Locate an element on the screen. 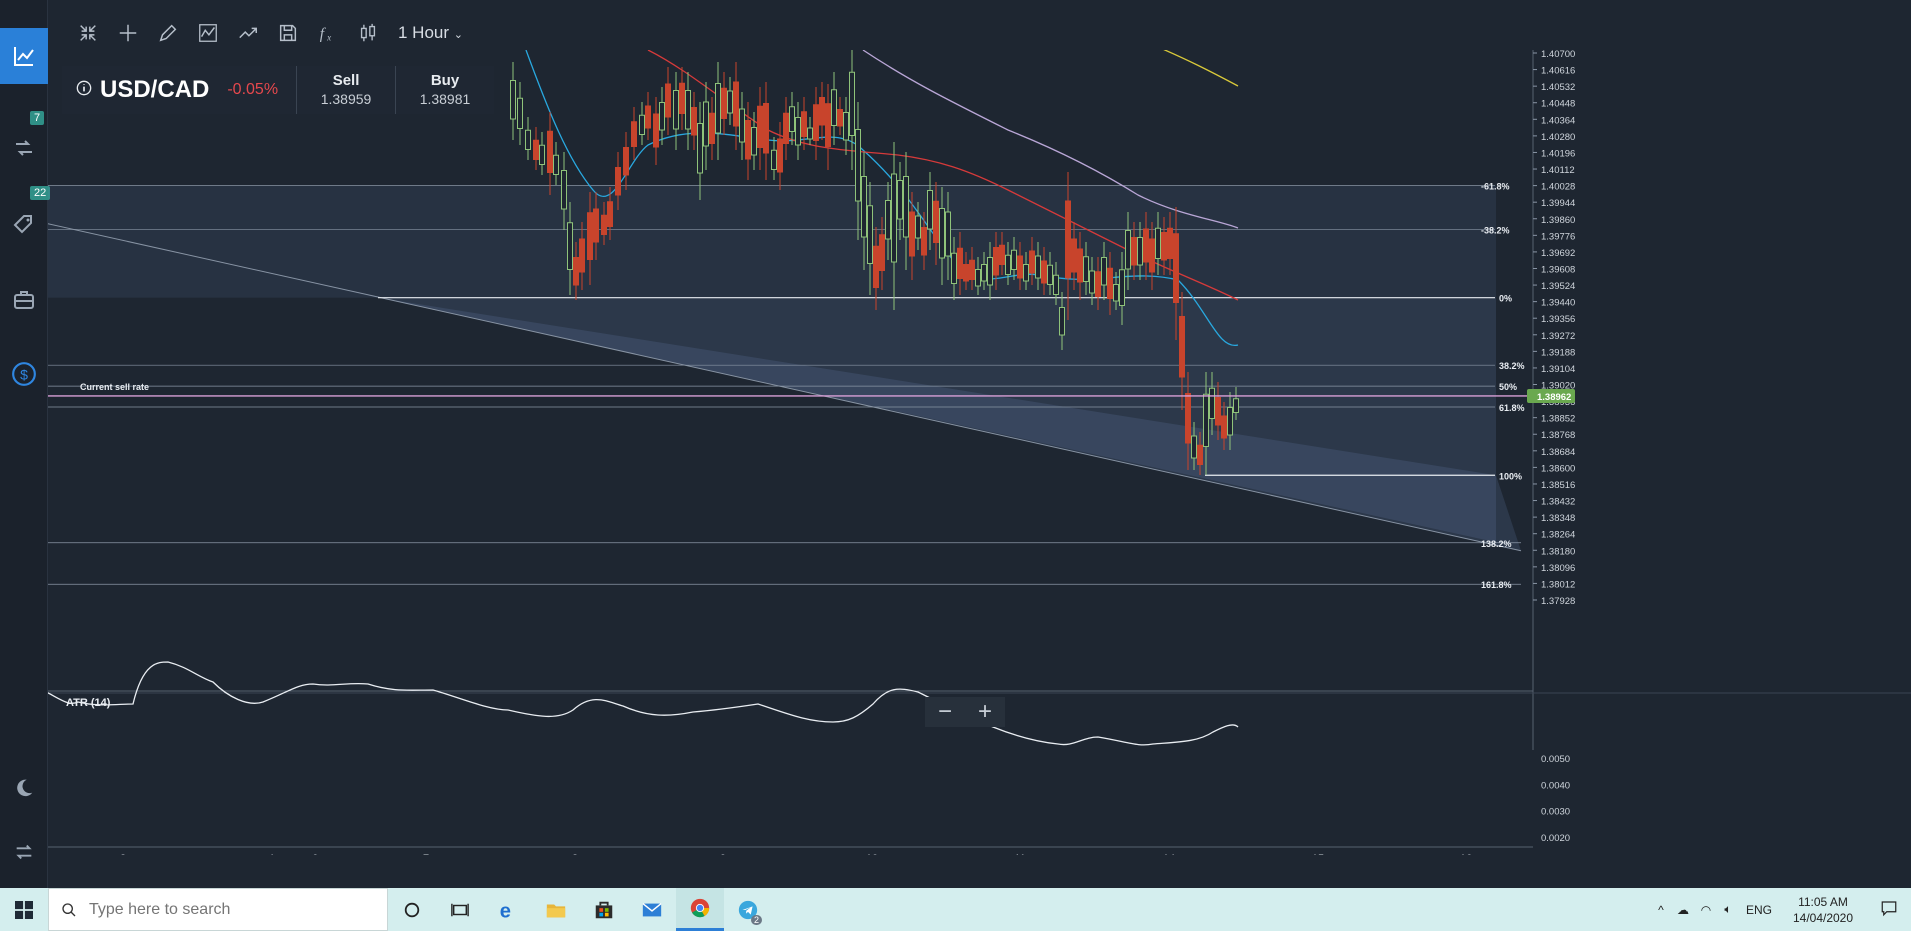 The height and width of the screenshot is (931, 1911). zoom-out-button: − is located at coordinates (945, 712).